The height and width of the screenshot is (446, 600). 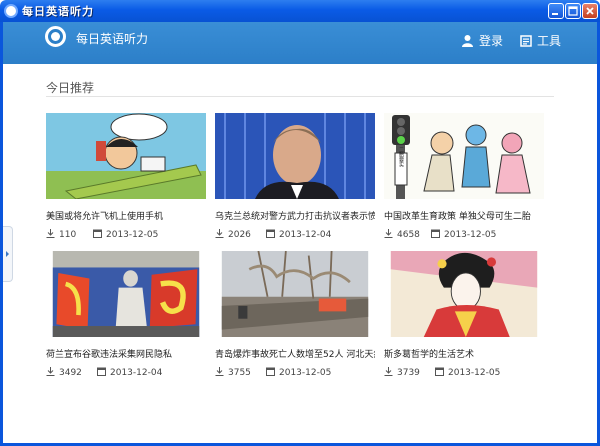 What do you see at coordinates (239, 235) in the screenshot?
I see `download-count-value: 2026` at bounding box center [239, 235].